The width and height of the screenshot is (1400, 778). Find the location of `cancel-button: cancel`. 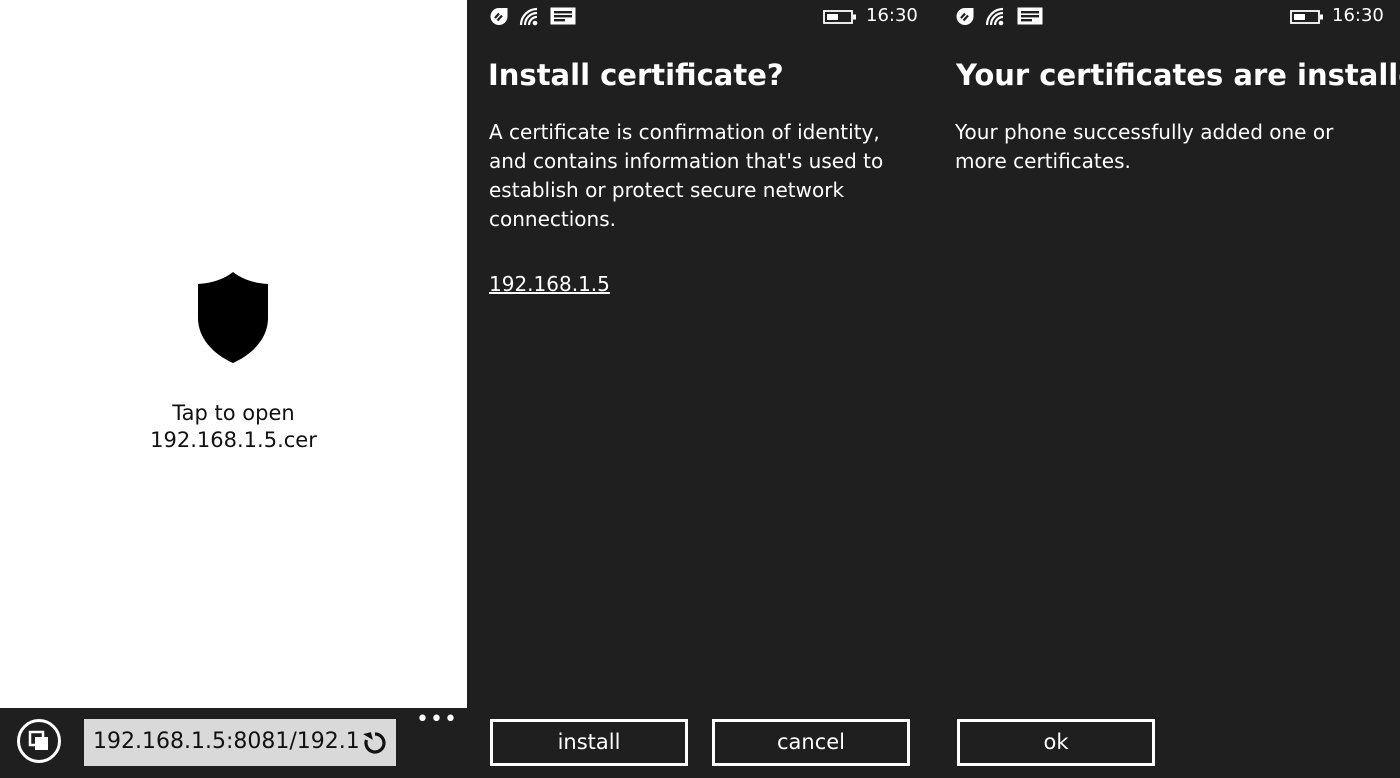

cancel-button: cancel is located at coordinates (811, 742).